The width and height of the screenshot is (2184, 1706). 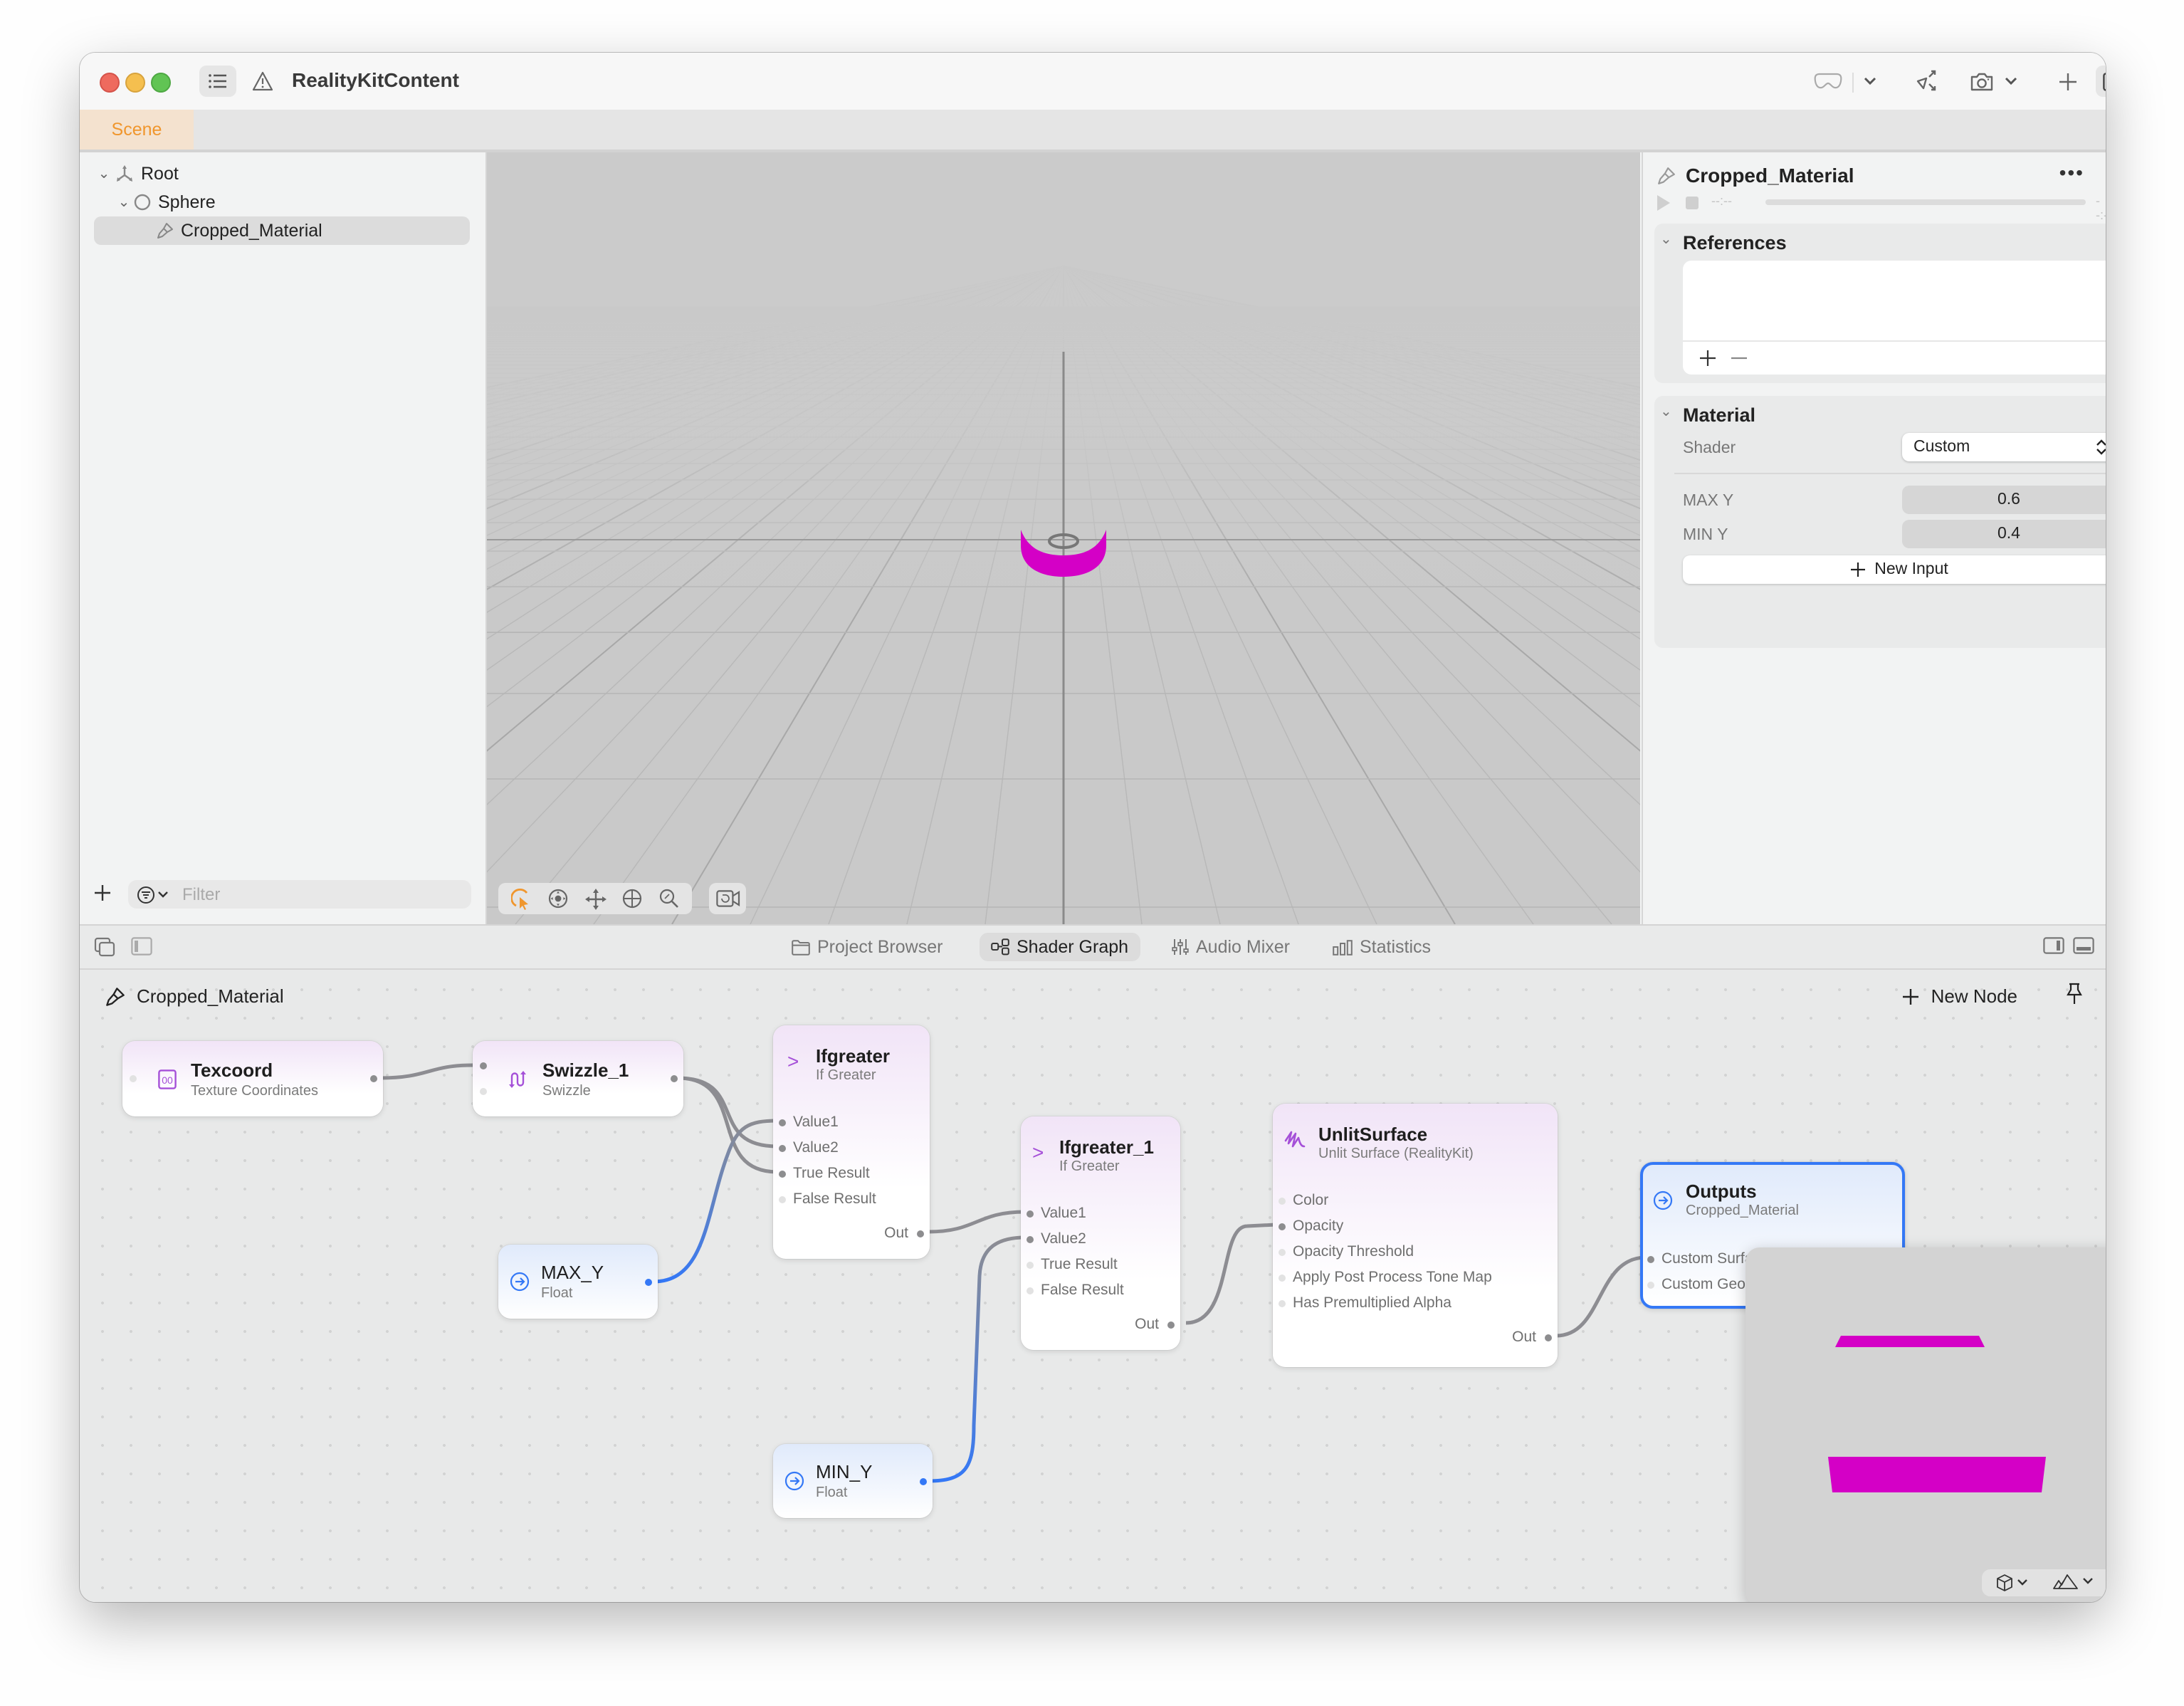 What do you see at coordinates (977, 1222) in the screenshot?
I see `wire-ifgreater-to-value1` at bounding box center [977, 1222].